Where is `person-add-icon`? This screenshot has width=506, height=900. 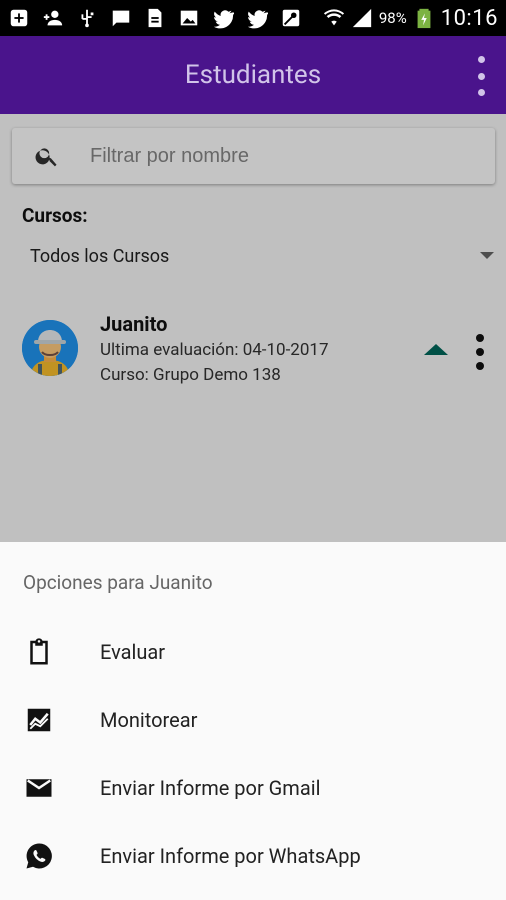
person-add-icon is located at coordinates (53, 18).